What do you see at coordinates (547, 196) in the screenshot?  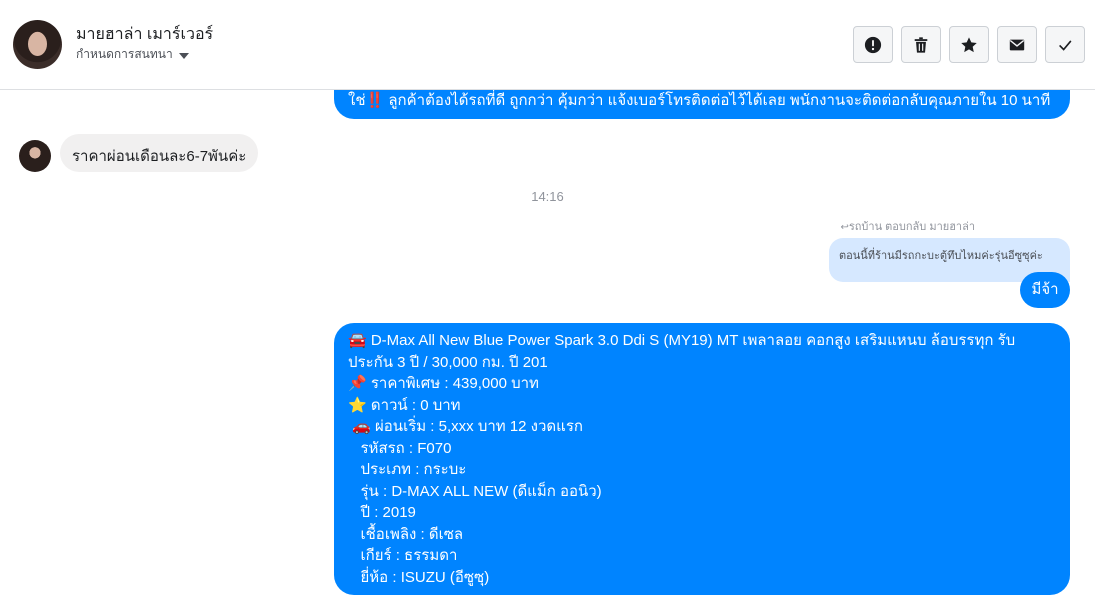 I see `message-timestamp: 14:16` at bounding box center [547, 196].